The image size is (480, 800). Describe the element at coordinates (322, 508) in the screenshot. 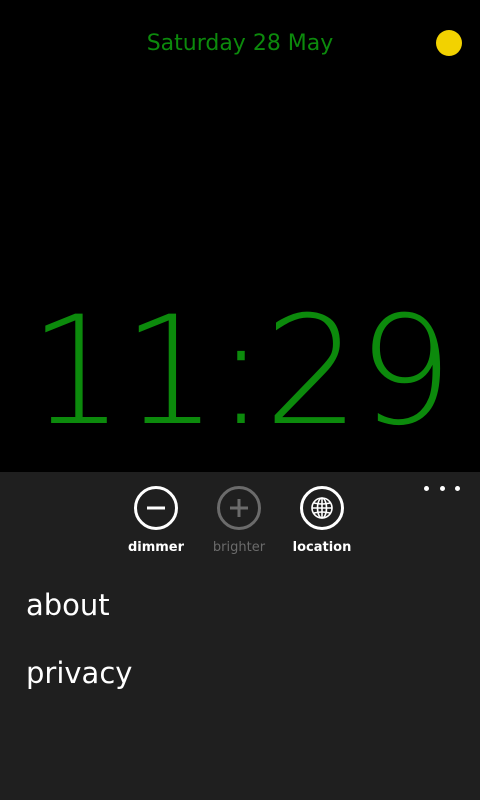

I see `globe-icon` at that location.